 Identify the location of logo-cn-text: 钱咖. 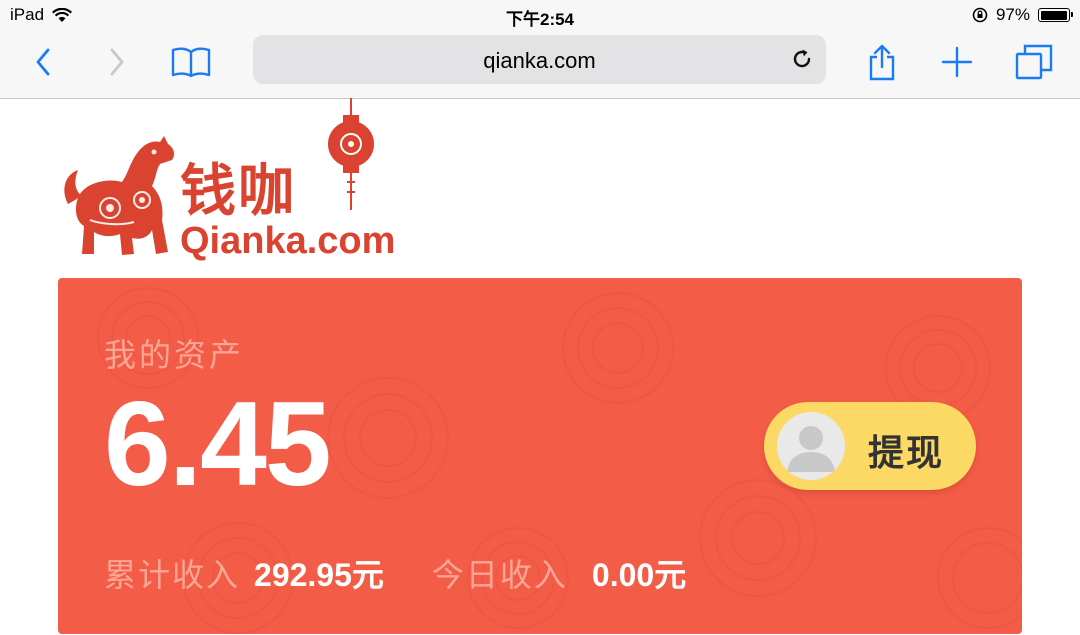
(238, 191).